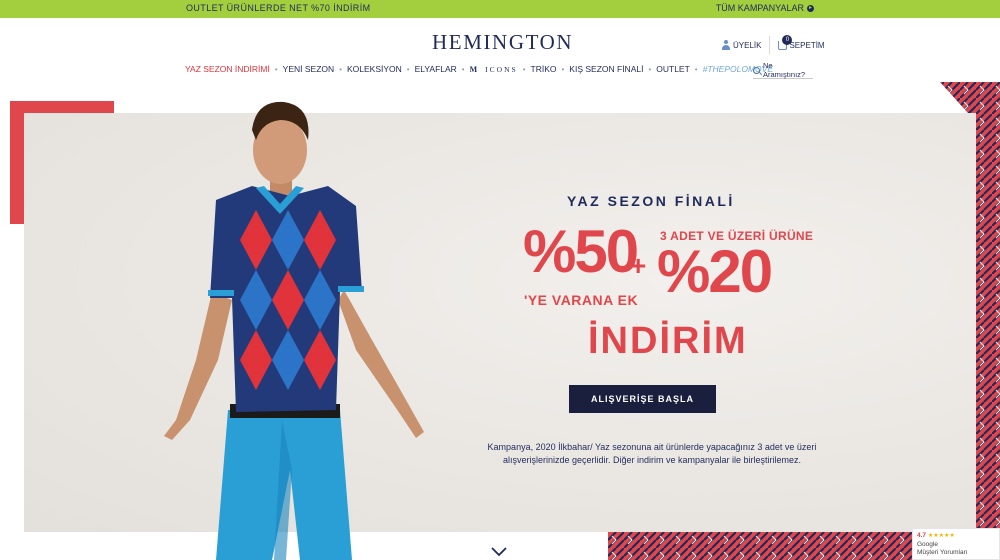 Image resolution: width=1000 pixels, height=560 pixels. I want to click on nav-item-winter-sale: KIŞ SEZON FİNALİ, so click(606, 69).